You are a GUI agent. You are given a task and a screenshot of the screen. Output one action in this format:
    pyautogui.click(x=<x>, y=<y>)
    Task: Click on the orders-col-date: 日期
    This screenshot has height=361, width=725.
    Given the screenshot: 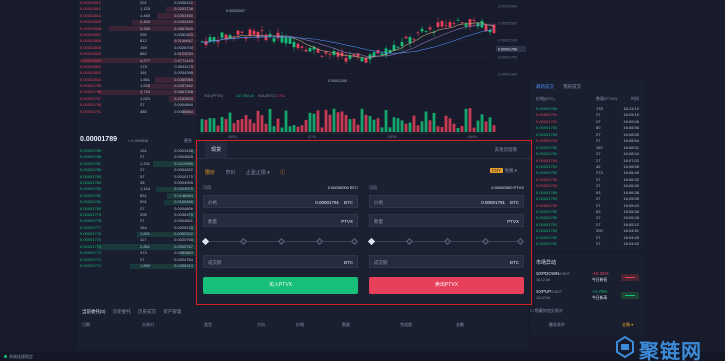 What is the action you would take?
    pyautogui.click(x=86, y=324)
    